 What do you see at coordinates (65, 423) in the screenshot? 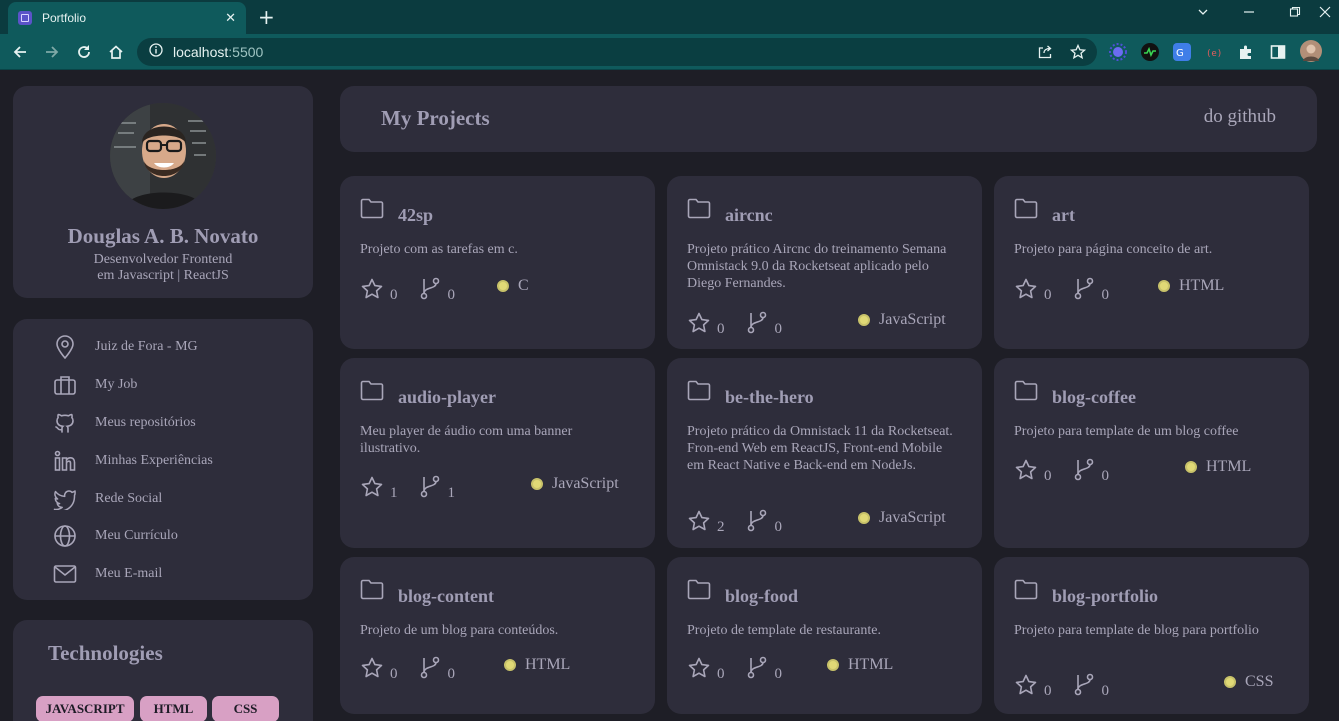
I see `github-icon` at bounding box center [65, 423].